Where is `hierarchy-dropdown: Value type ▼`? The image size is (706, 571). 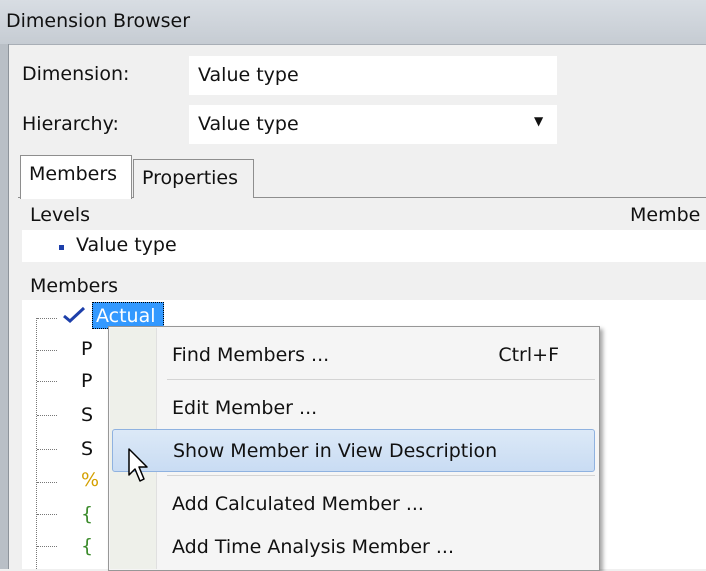 hierarchy-dropdown: Value type ▼ is located at coordinates (373, 124).